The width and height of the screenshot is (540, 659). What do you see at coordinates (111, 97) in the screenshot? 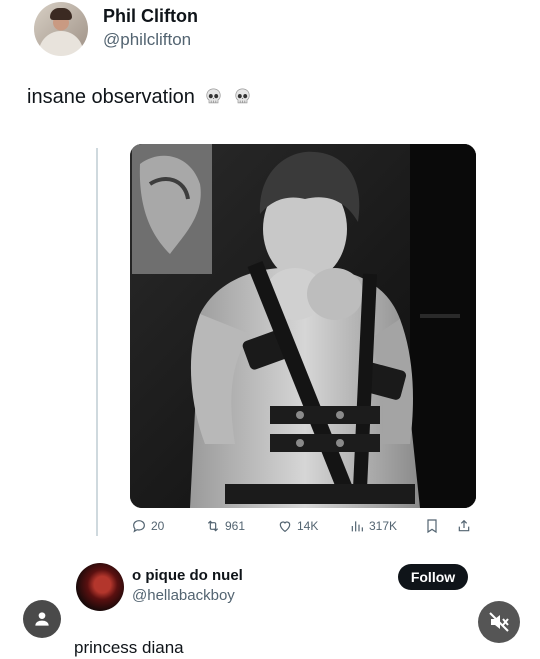
I see `tweet-text-content: insane observation` at bounding box center [111, 97].